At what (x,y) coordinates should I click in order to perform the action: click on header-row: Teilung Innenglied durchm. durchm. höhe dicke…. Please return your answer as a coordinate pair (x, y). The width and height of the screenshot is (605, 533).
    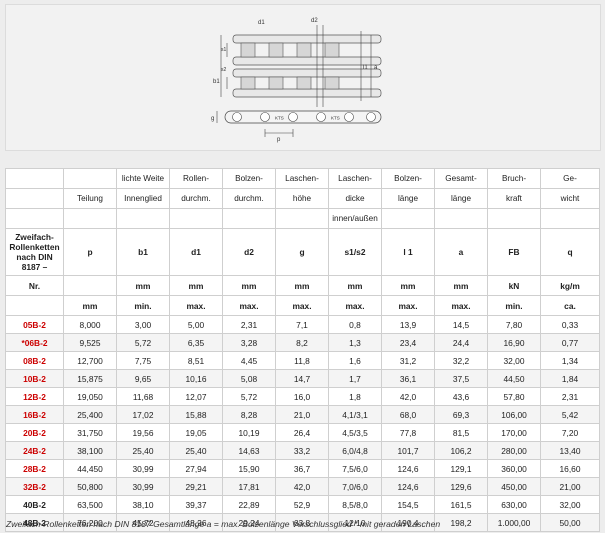
    Looking at the image, I should click on (302, 198).